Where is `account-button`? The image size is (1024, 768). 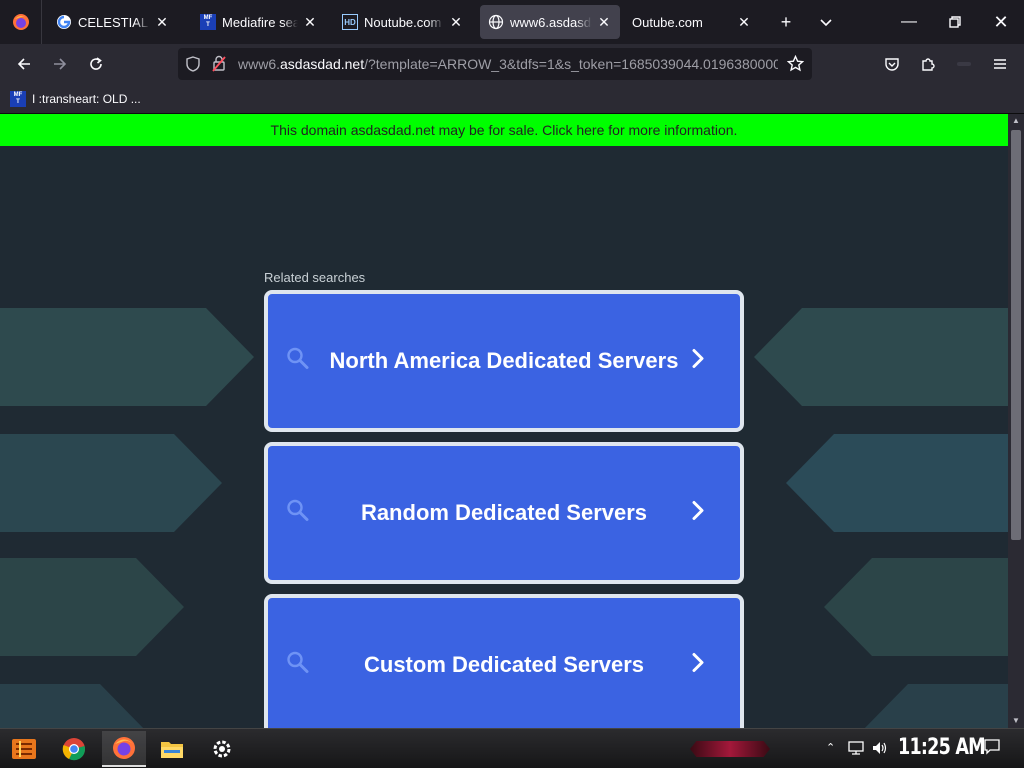 account-button is located at coordinates (964, 64).